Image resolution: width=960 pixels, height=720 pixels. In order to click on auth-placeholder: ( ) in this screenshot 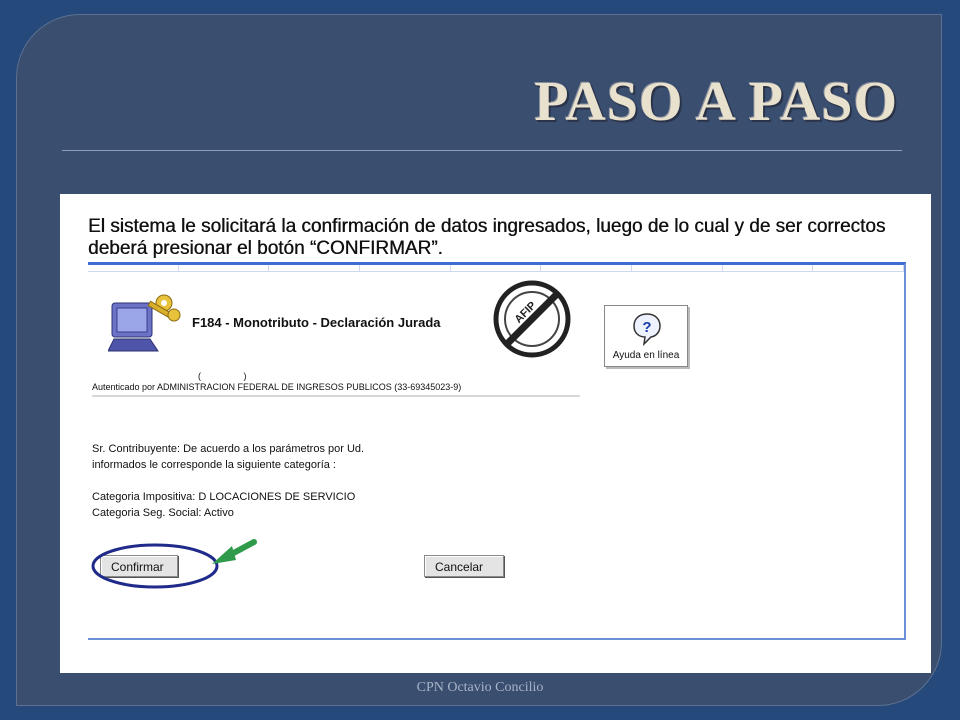, I will do `click(222, 376)`.